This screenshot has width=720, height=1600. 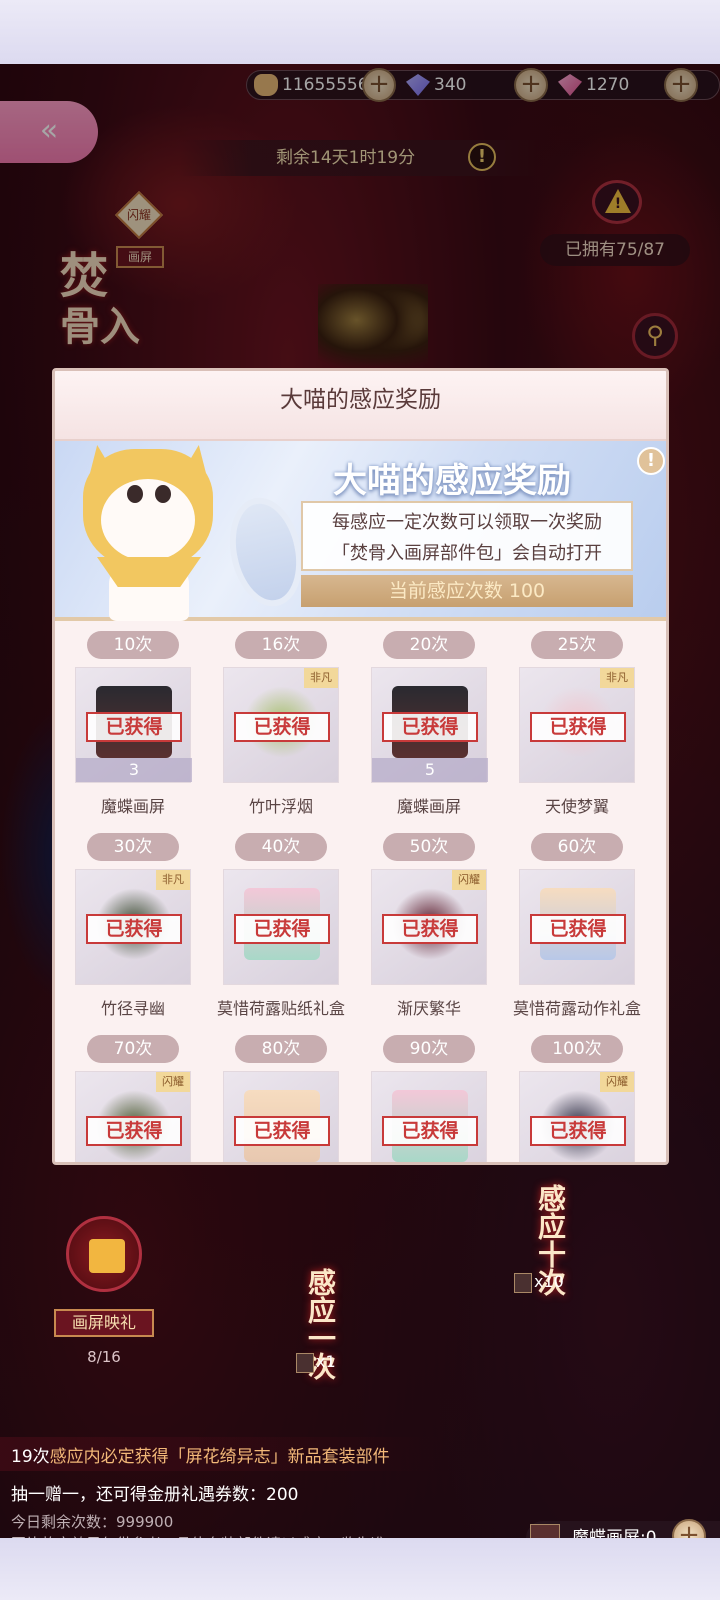 What do you see at coordinates (577, 645) in the screenshot?
I see `threshold-pill: 25次` at bounding box center [577, 645].